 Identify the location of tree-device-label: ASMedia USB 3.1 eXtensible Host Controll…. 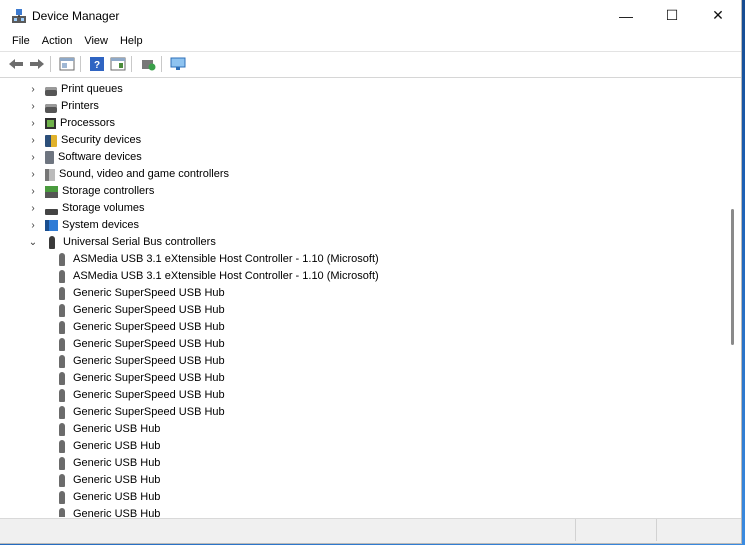
(226, 276).